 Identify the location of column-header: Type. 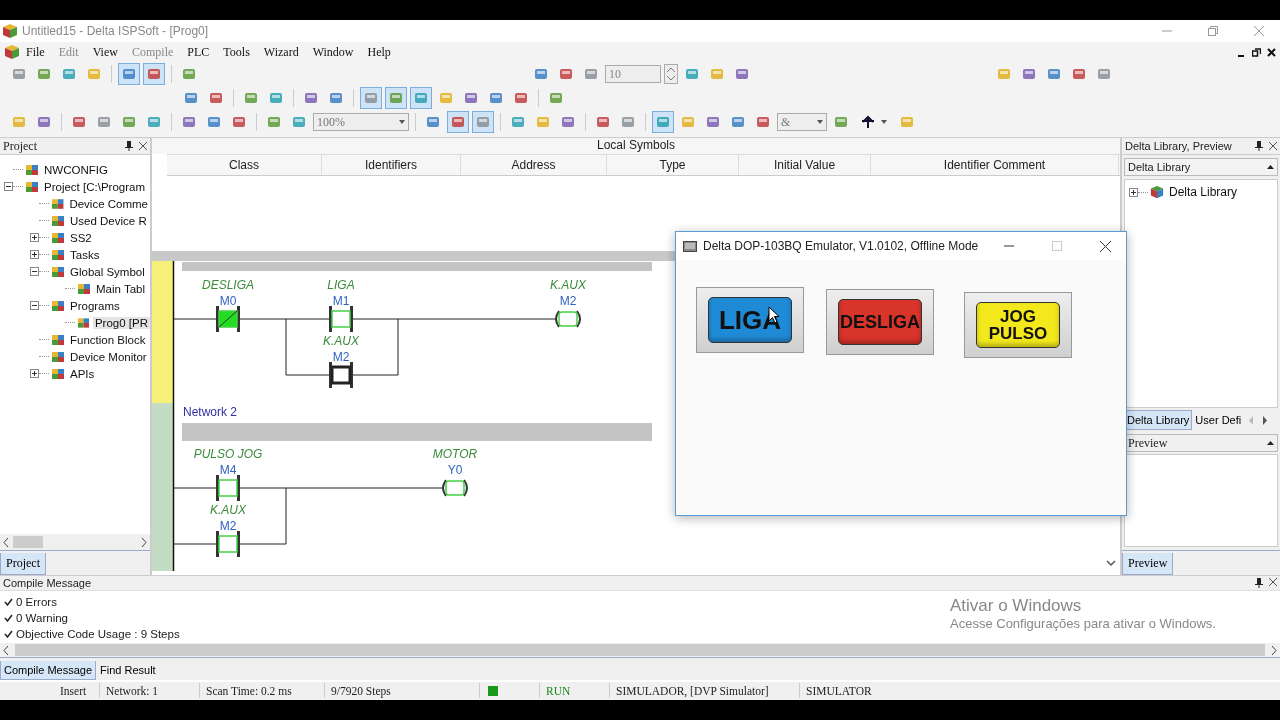
(673, 165).